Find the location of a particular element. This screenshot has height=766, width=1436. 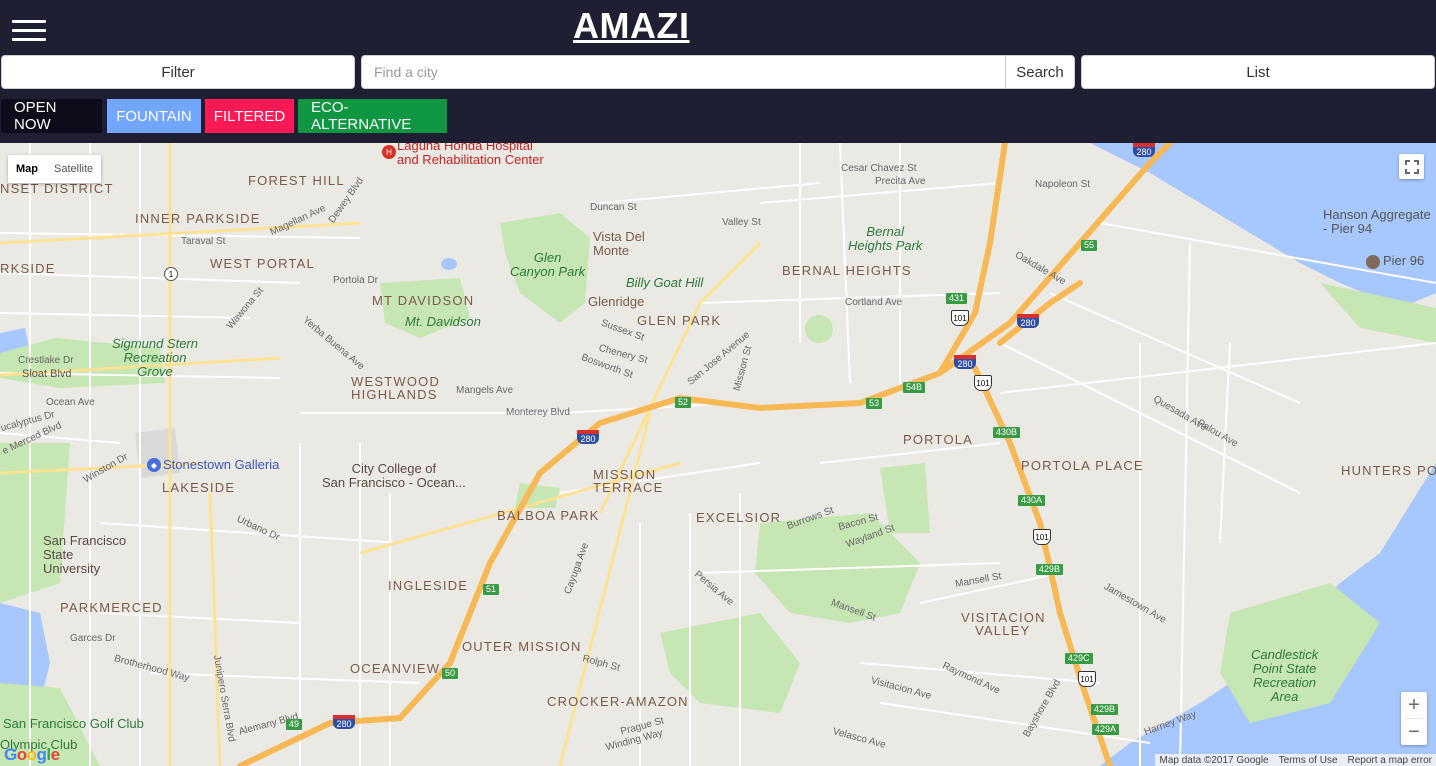

exit-429b-shield: 429B is located at coordinates (1050, 569).